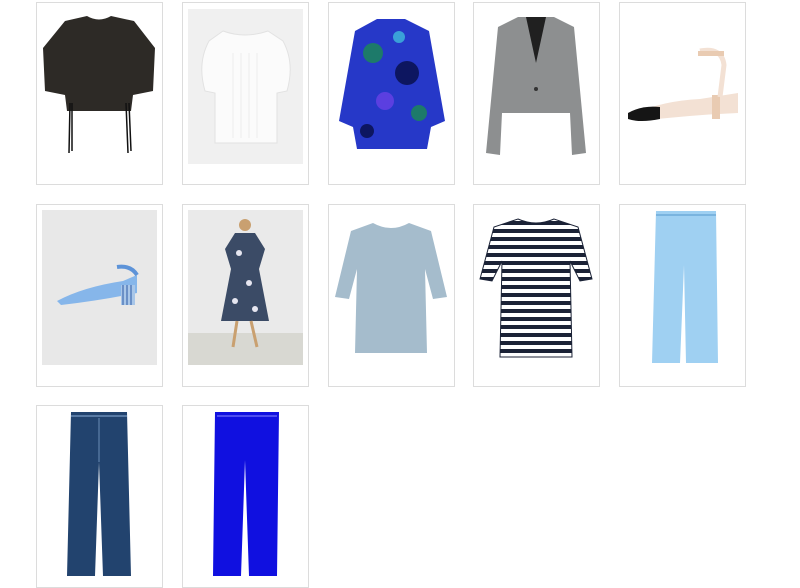 The height and width of the screenshot is (588, 800). I want to click on product-card-floral-wrap-dress, so click(245, 295).